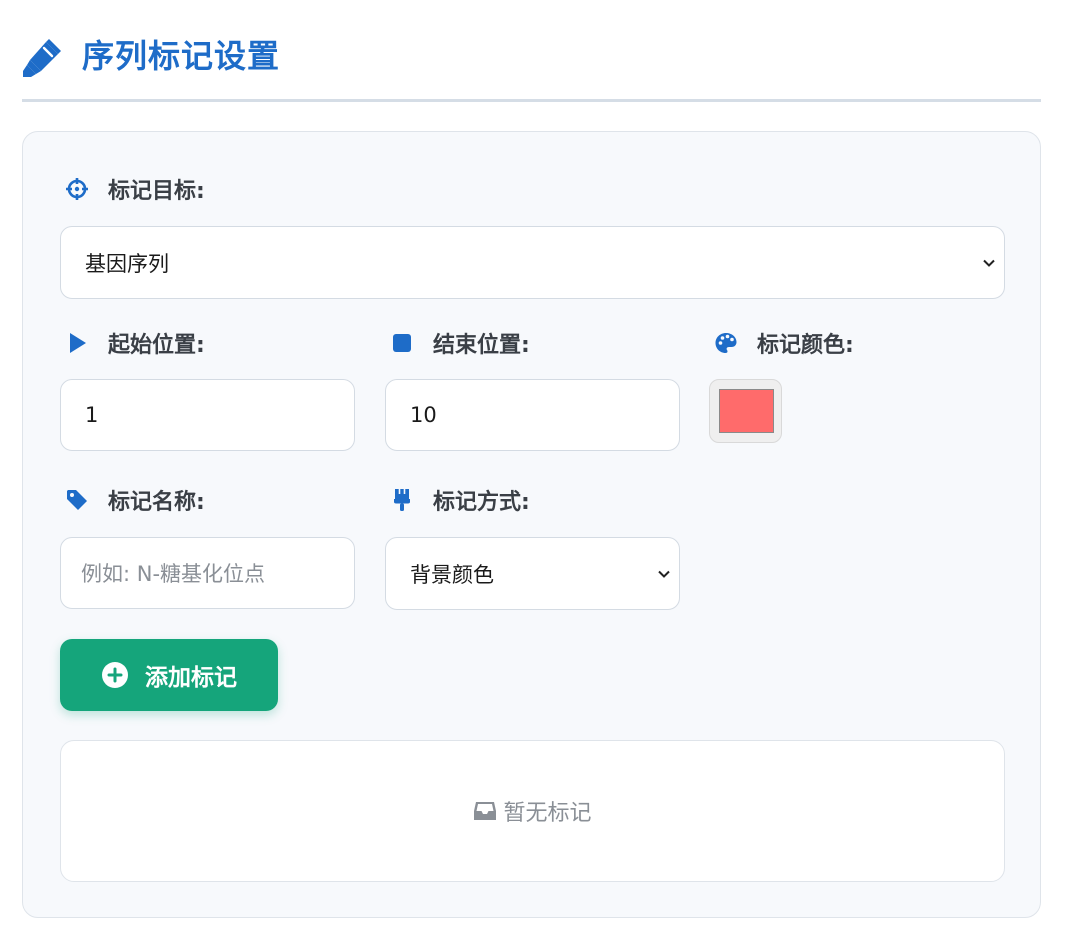 This screenshot has height=937, width=1080. What do you see at coordinates (532, 573) in the screenshot?
I see `marker-method-select: 背景颜色` at bounding box center [532, 573].